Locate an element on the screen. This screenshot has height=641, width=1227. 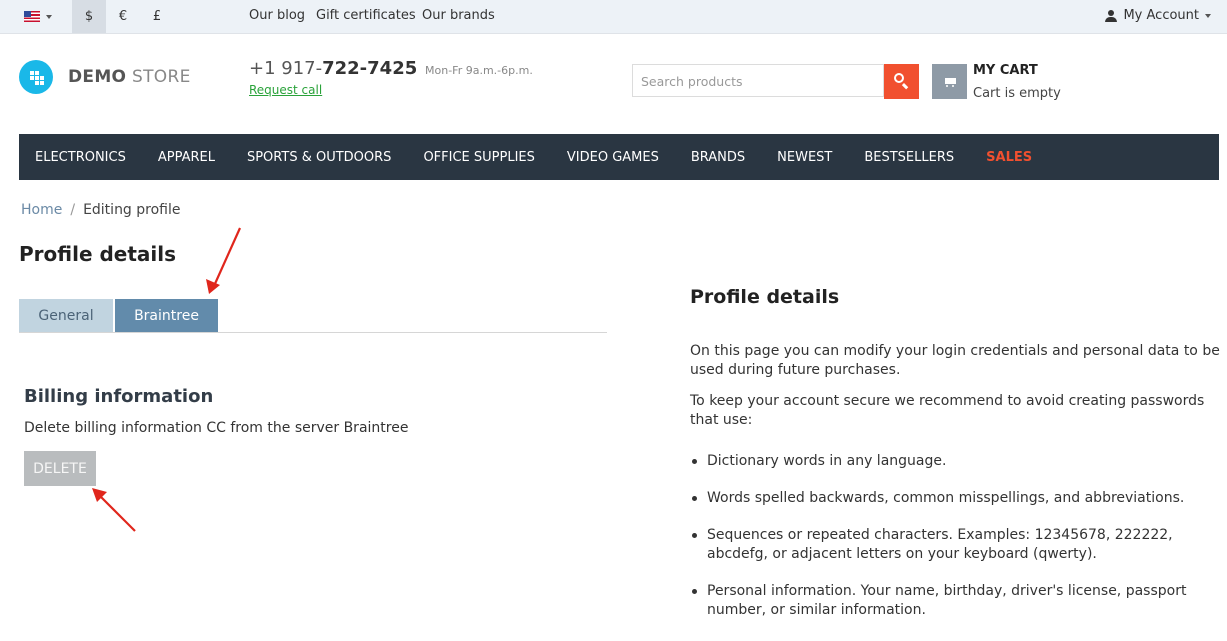
annotation-arrow-delete is located at coordinates (114, 510).